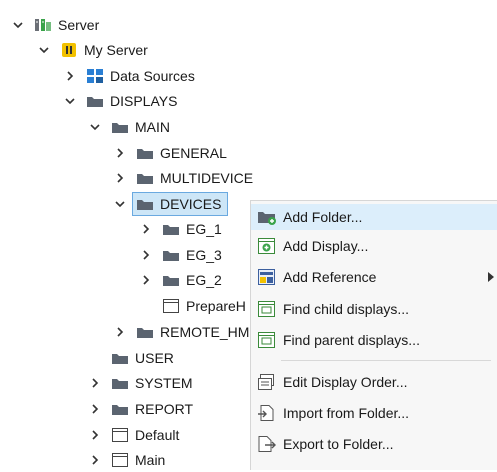 Image resolution: width=497 pixels, height=472 pixels. Describe the element at coordinates (181, 280) in the screenshot. I see `tree-node-eg2: EG_2` at that location.